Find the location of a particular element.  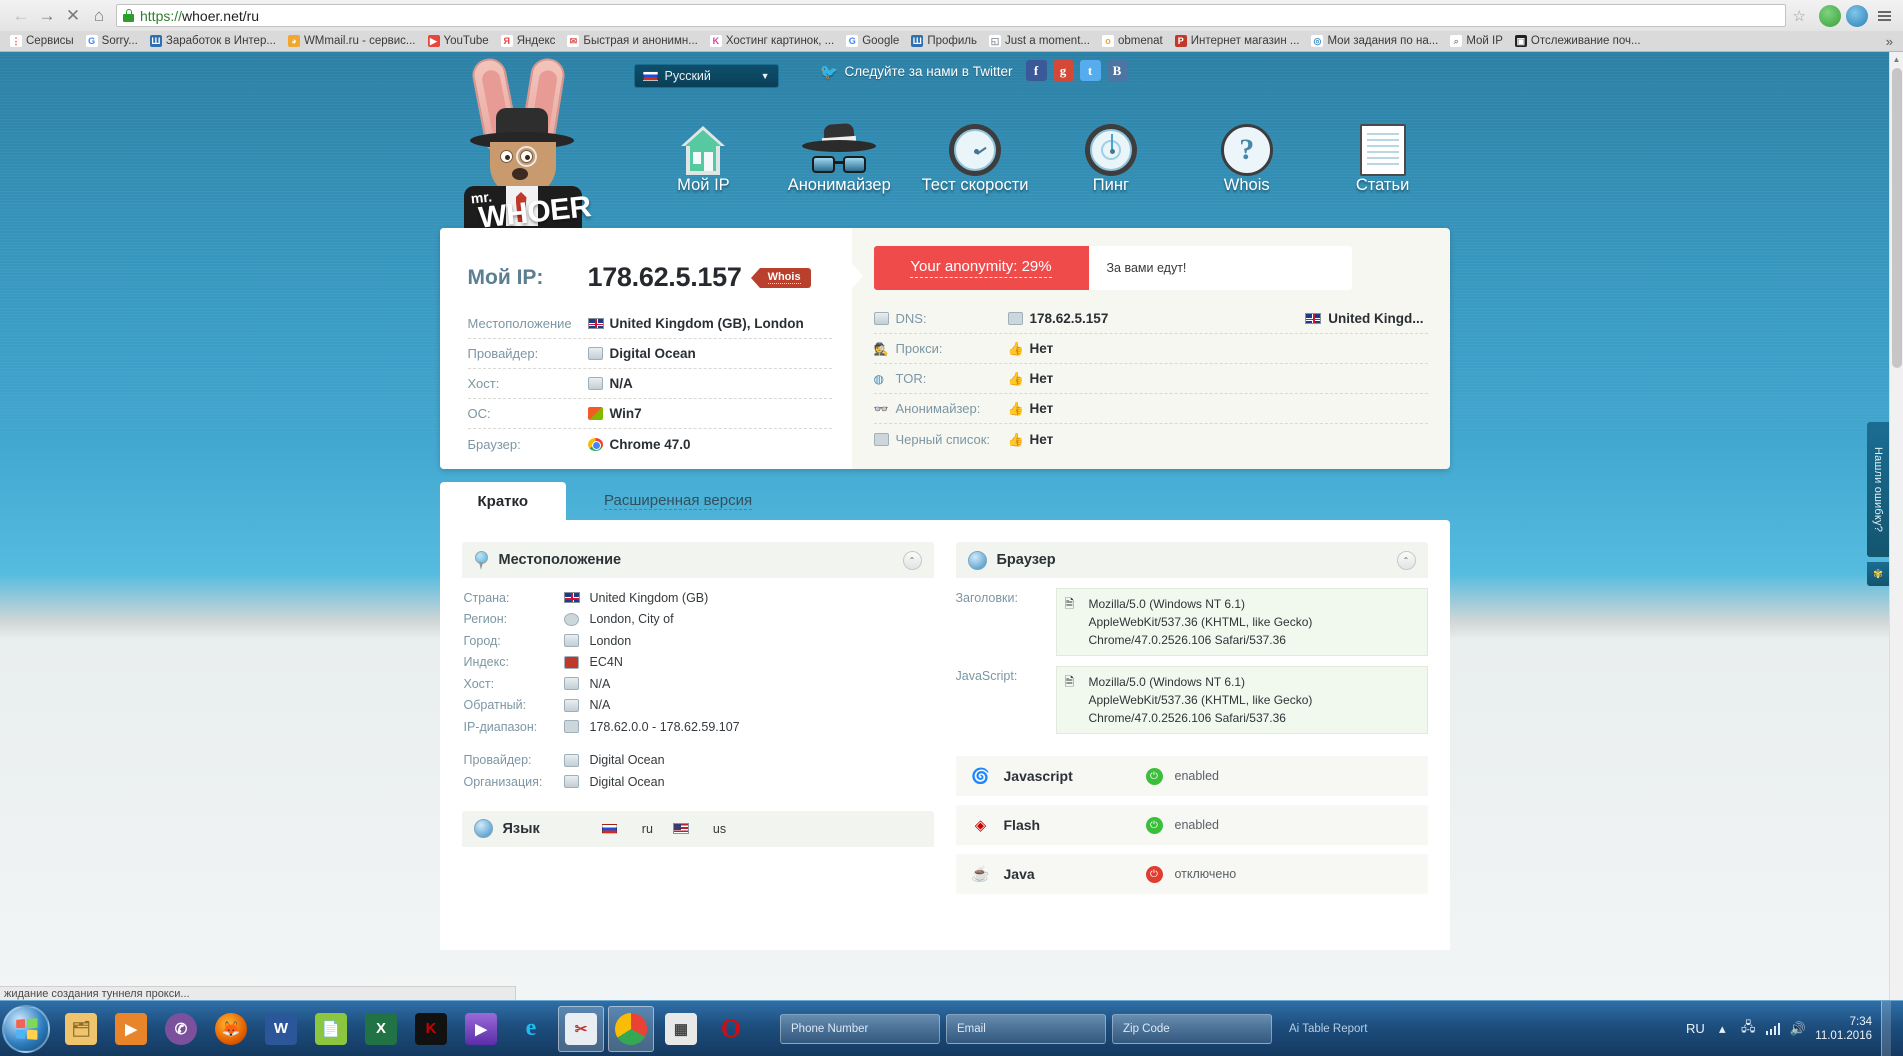

bookmark-star-icon: ☆ is located at coordinates (1799, 16).